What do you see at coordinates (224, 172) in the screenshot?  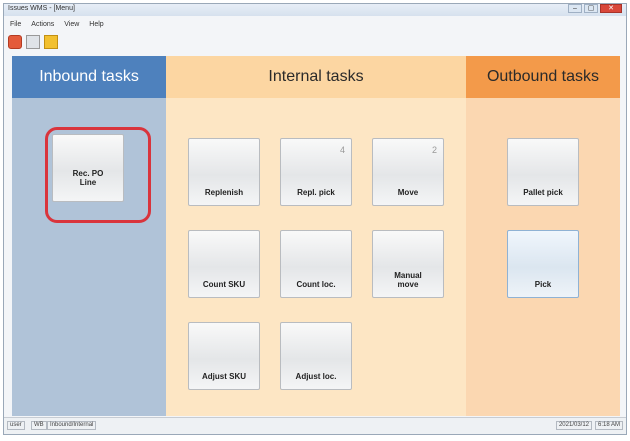 I see `replenish-tile: Replenish` at bounding box center [224, 172].